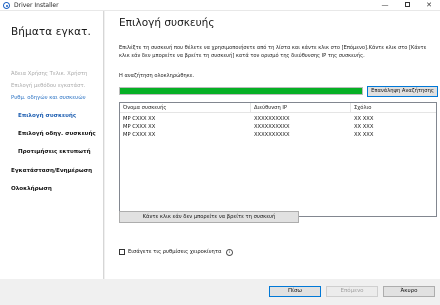 The width and height of the screenshot is (440, 305). I want to click on app-icon, so click(6, 5).